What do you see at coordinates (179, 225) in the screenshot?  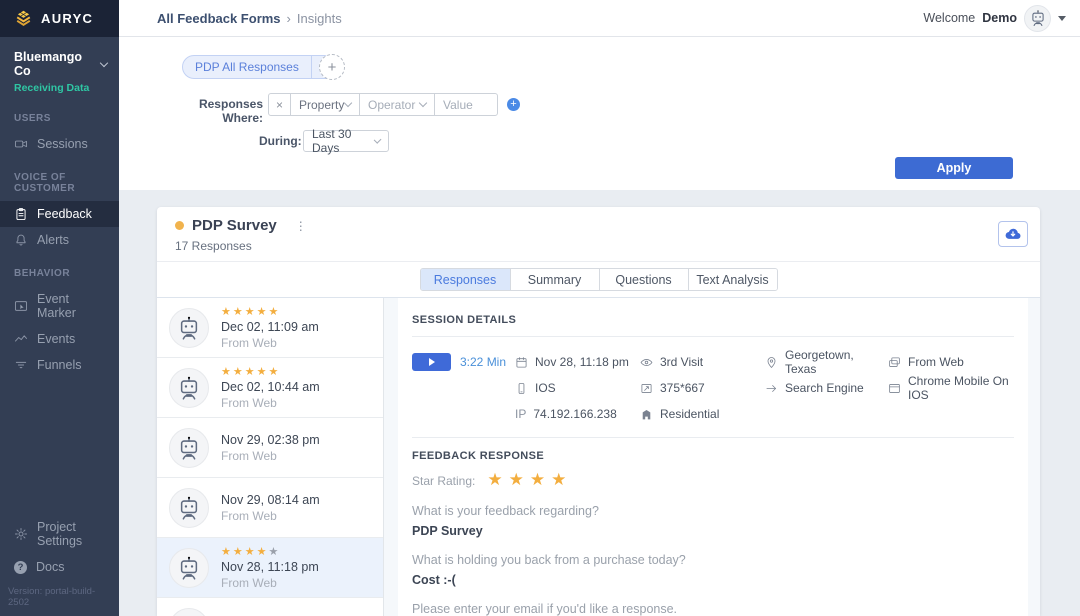 I see `survey-status-dot` at bounding box center [179, 225].